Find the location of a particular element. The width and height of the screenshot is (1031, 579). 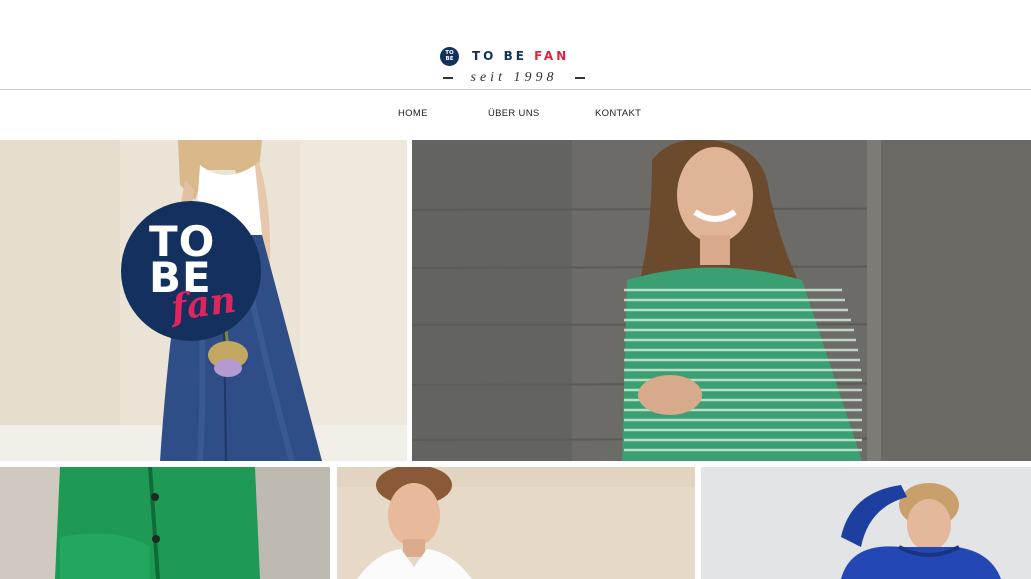

brand-badge-bottom: BE is located at coordinates (449, 59).